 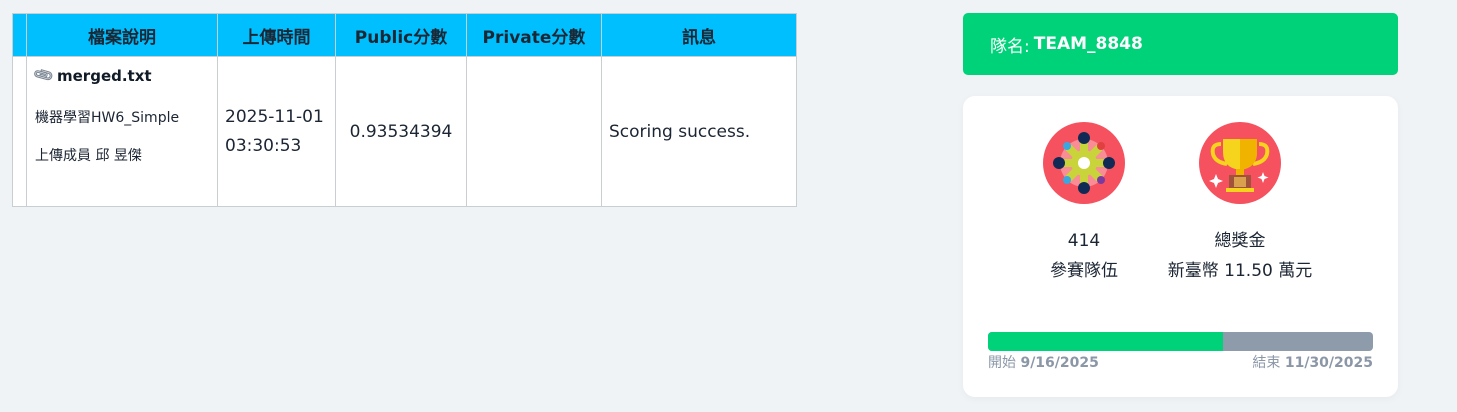 I want to click on file-link: 📎︎ merged.txt, so click(x=124, y=75).